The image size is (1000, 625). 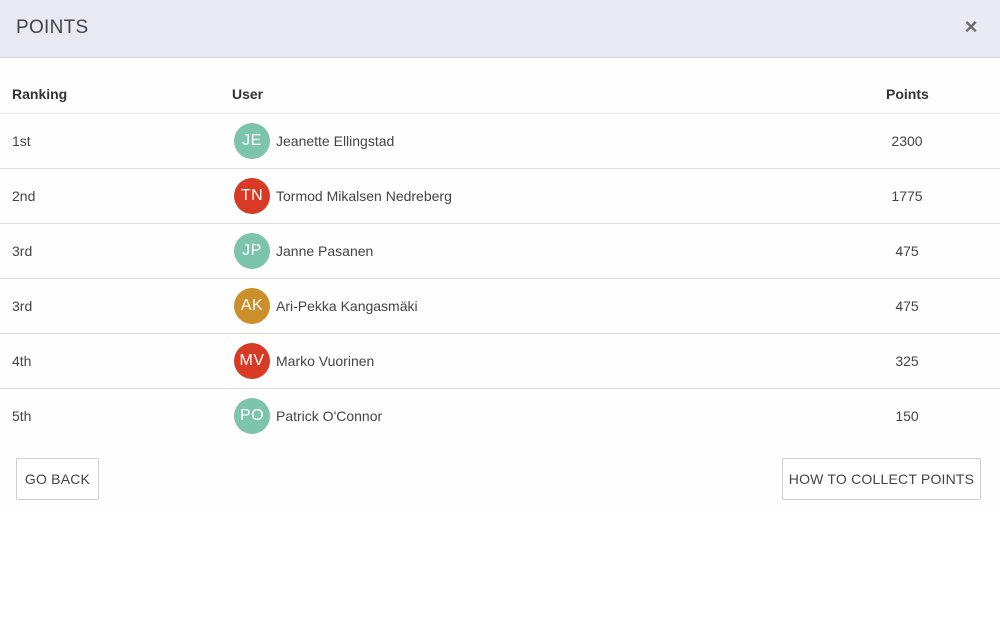 What do you see at coordinates (500, 306) in the screenshot?
I see `table-row: 3rd AK Ari-Pekka Kangasmäki 475` at bounding box center [500, 306].